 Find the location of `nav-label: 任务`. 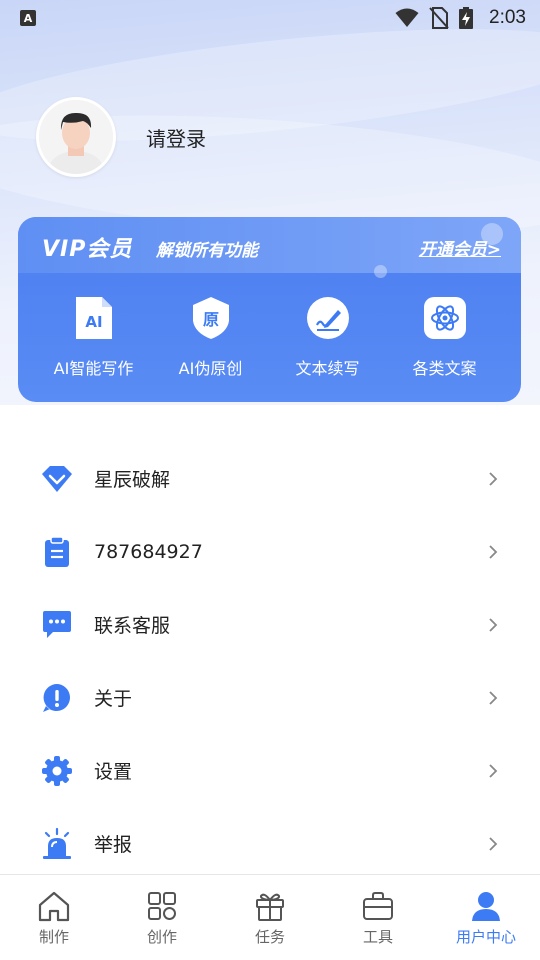

nav-label: 任务 is located at coordinates (269, 937).